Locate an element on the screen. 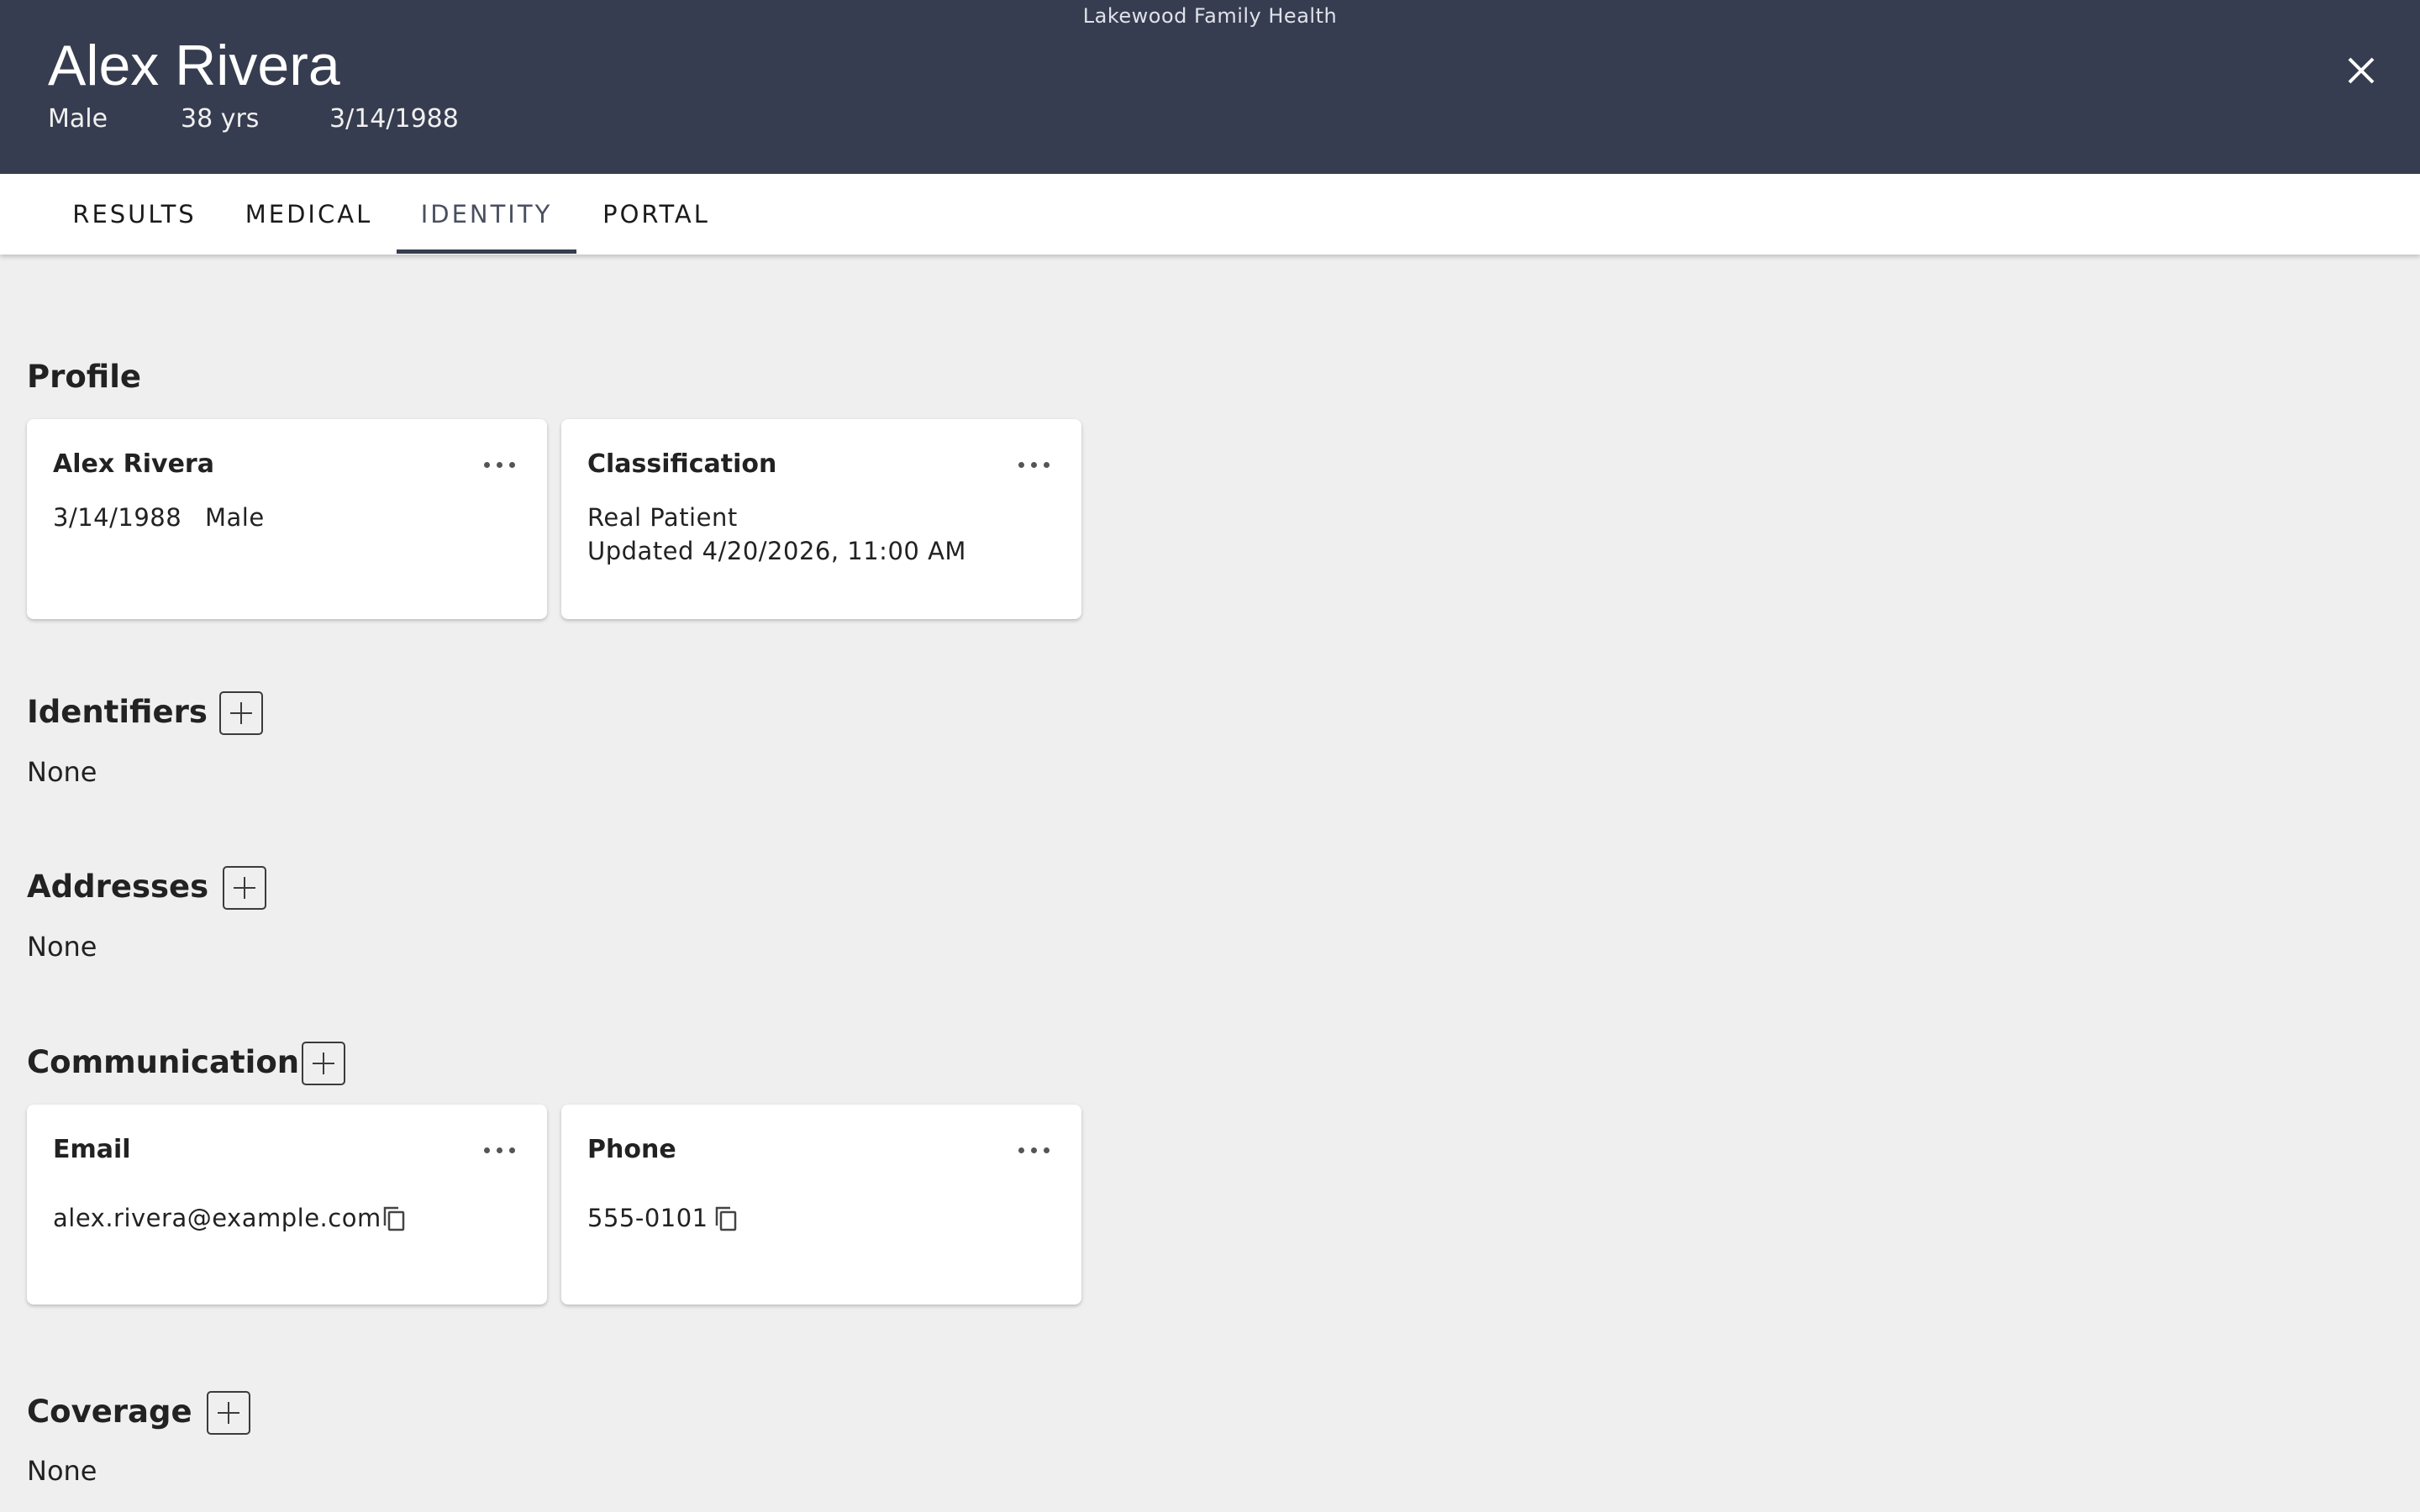 This screenshot has height=1512, width=2420. addresses-empty-text: None is located at coordinates (62, 947).